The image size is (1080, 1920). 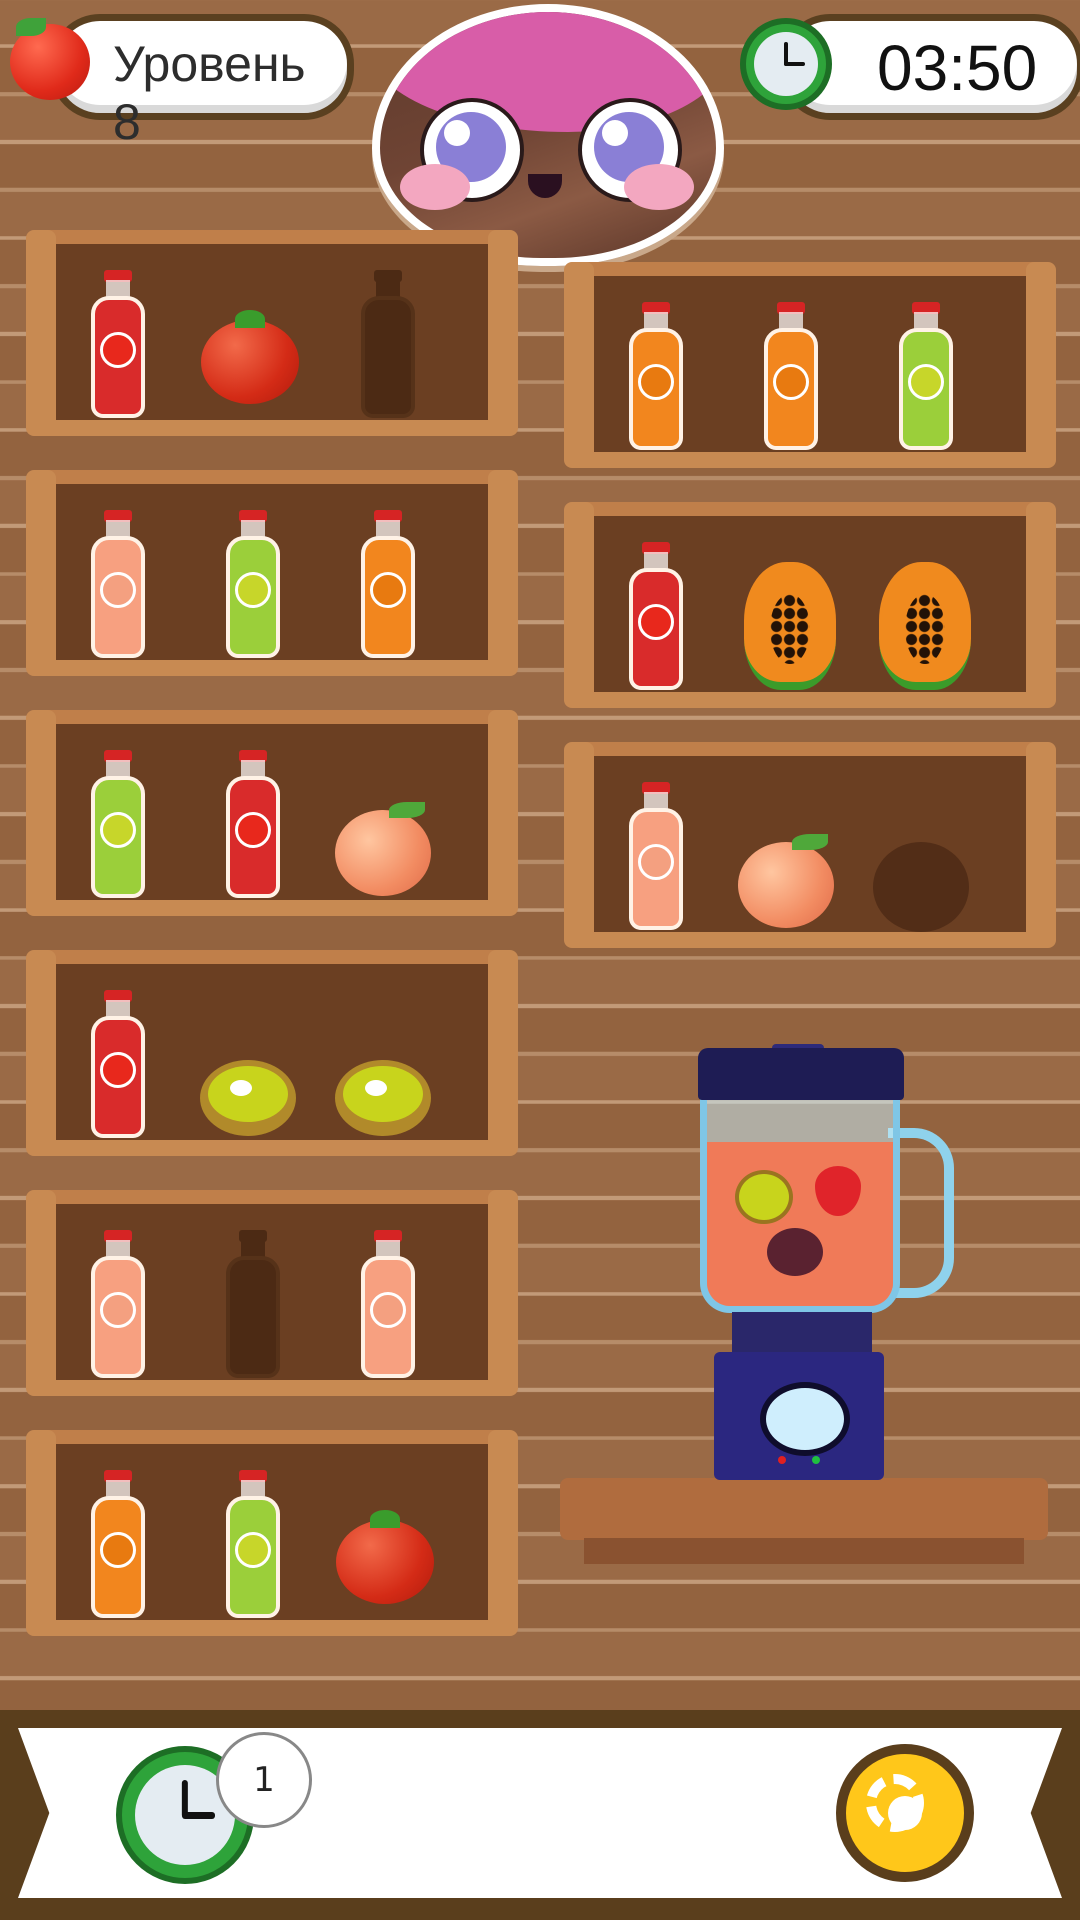 I want to click on level-label: Уровень 8, so click(x=209, y=93).